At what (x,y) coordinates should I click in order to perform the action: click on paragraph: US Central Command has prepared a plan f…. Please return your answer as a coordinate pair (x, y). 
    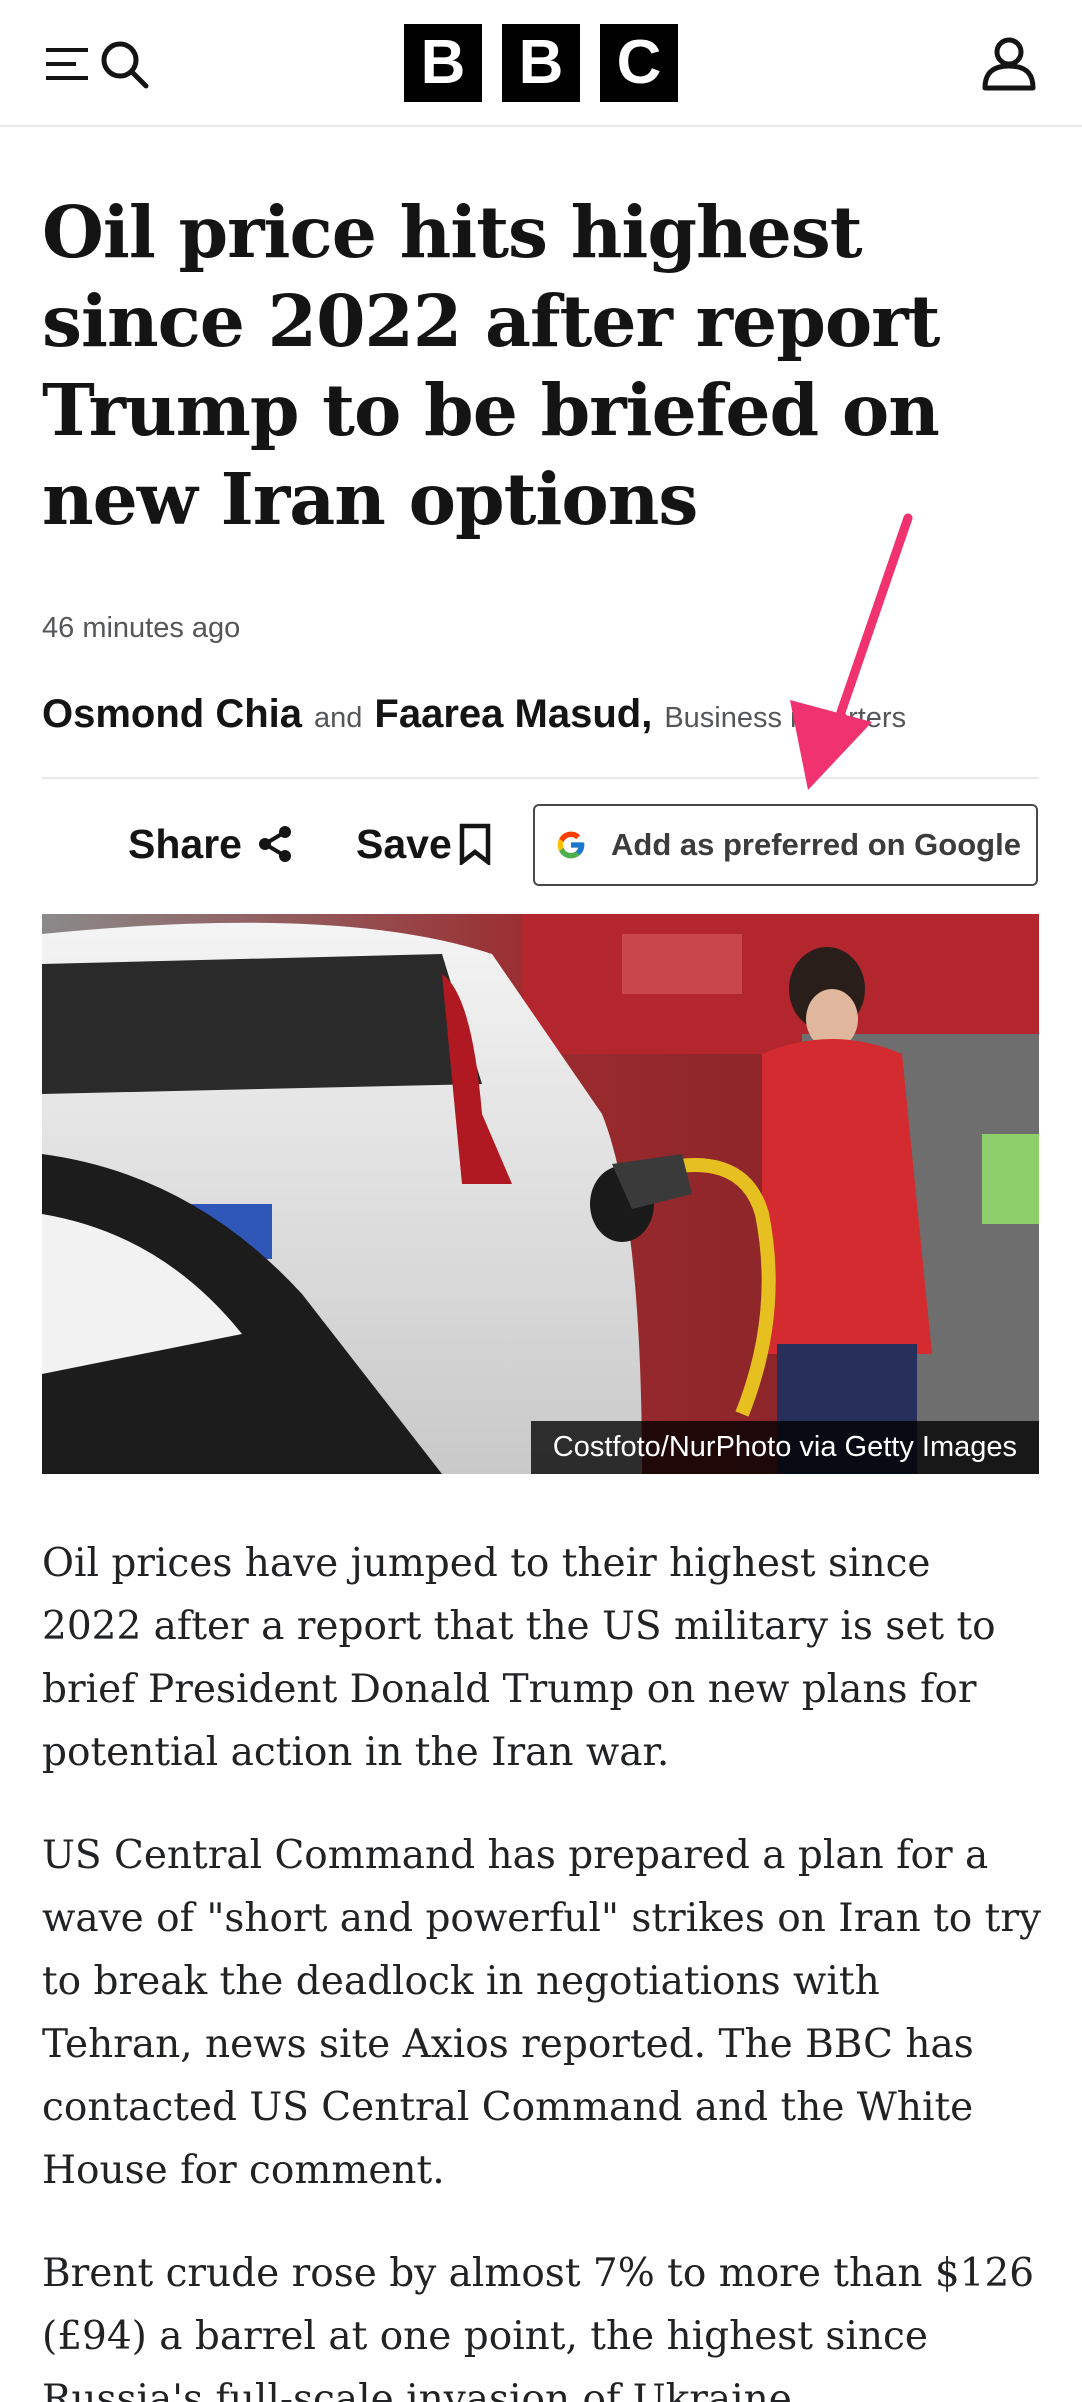
    Looking at the image, I should click on (541, 2013).